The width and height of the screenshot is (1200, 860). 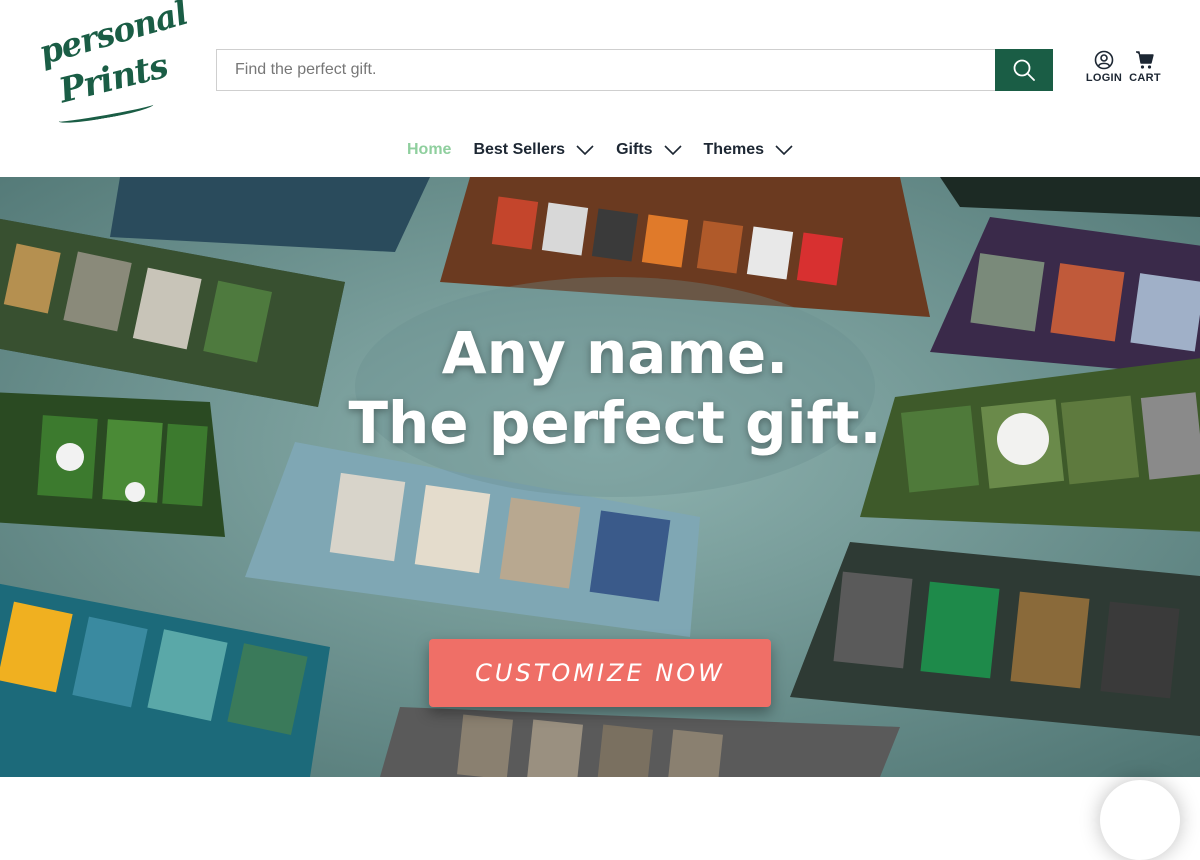 I want to click on search-button, so click(x=1024, y=70).